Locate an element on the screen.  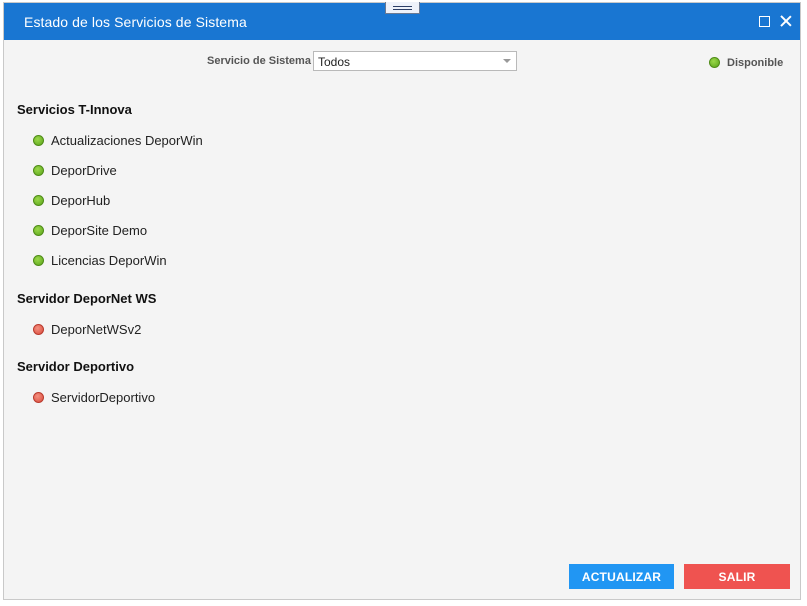
close-icon is located at coordinates (786, 21).